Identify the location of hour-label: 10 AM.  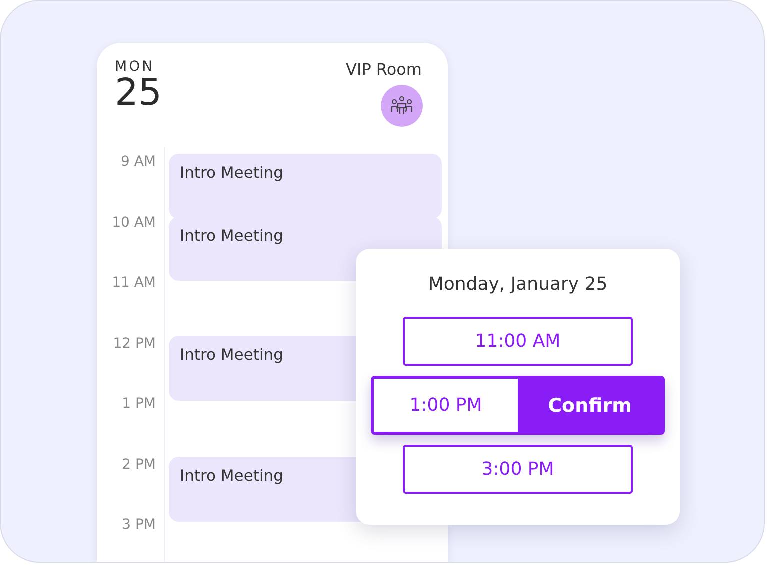
(134, 222).